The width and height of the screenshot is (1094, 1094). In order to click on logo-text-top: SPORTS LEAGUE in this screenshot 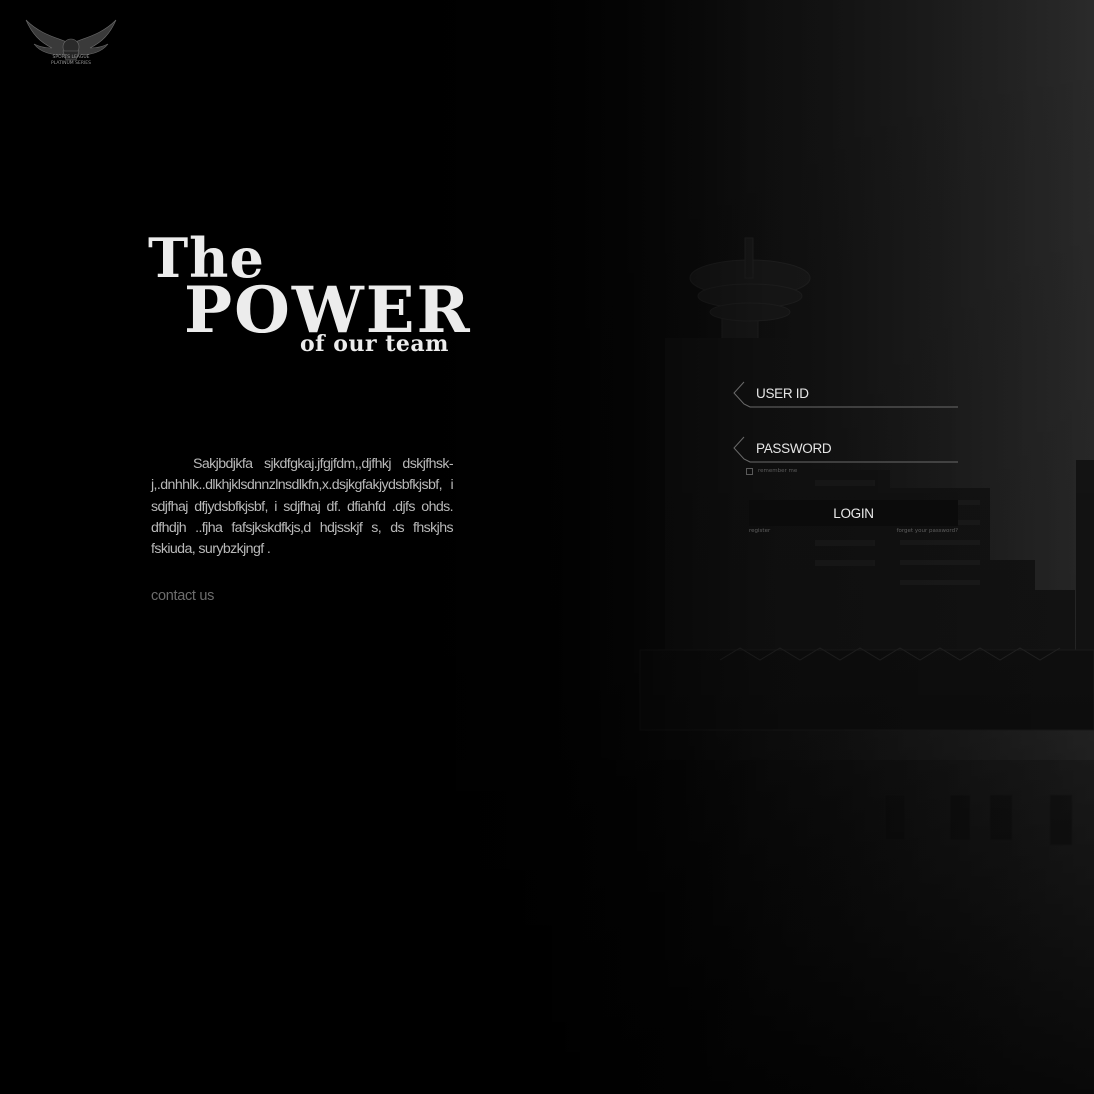, I will do `click(71, 57)`.